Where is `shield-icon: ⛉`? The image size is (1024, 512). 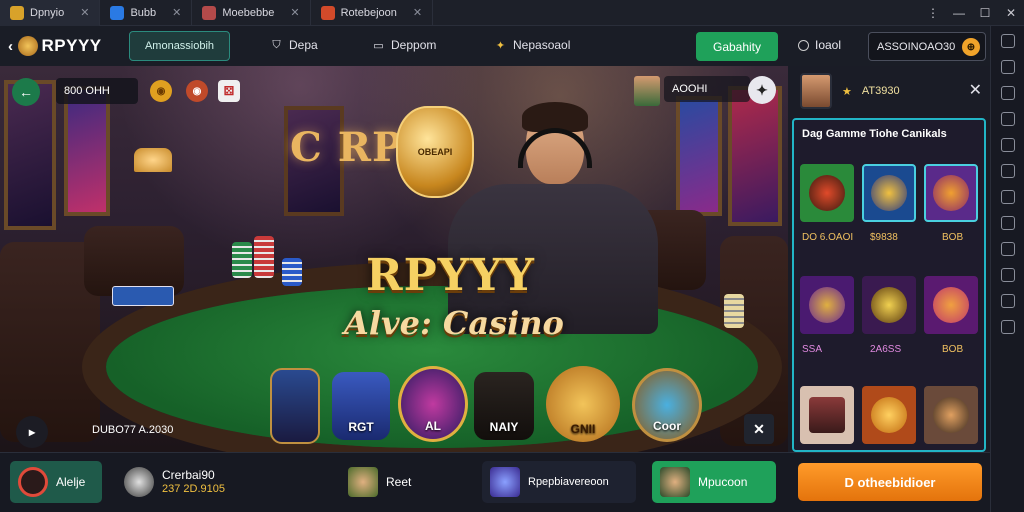
shield-icon: ⛉ is located at coordinates (276, 44).